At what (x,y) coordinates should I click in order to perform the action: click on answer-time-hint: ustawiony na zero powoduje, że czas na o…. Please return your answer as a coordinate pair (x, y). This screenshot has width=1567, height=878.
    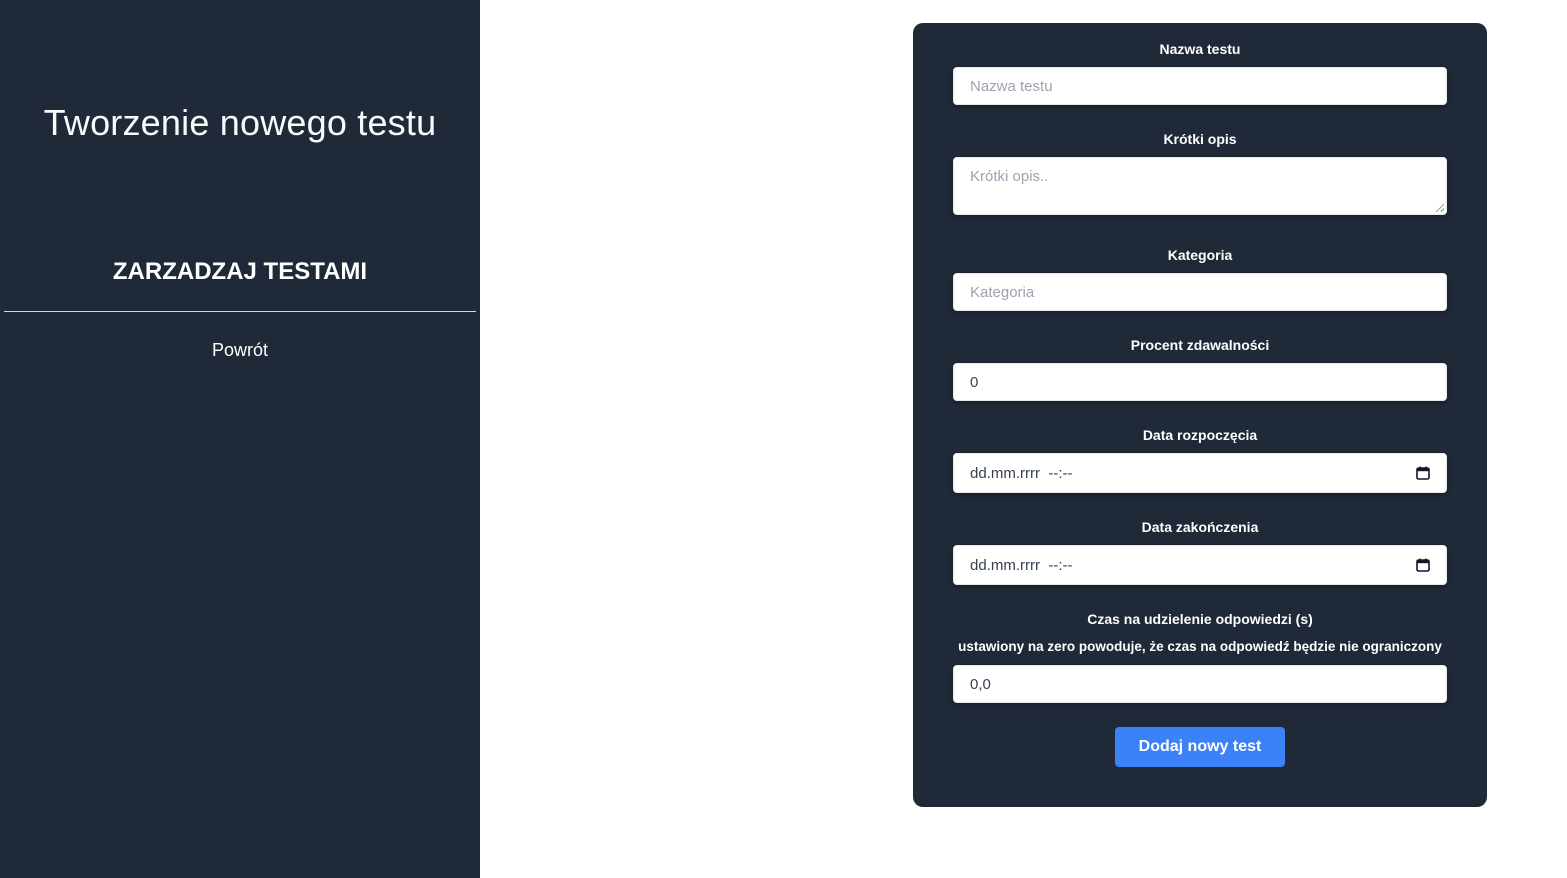
    Looking at the image, I should click on (1200, 646).